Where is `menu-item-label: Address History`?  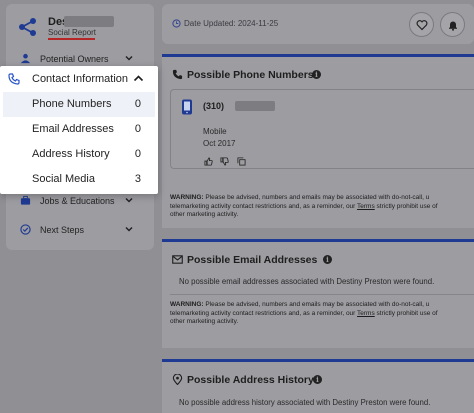 menu-item-label: Address History is located at coordinates (71, 154).